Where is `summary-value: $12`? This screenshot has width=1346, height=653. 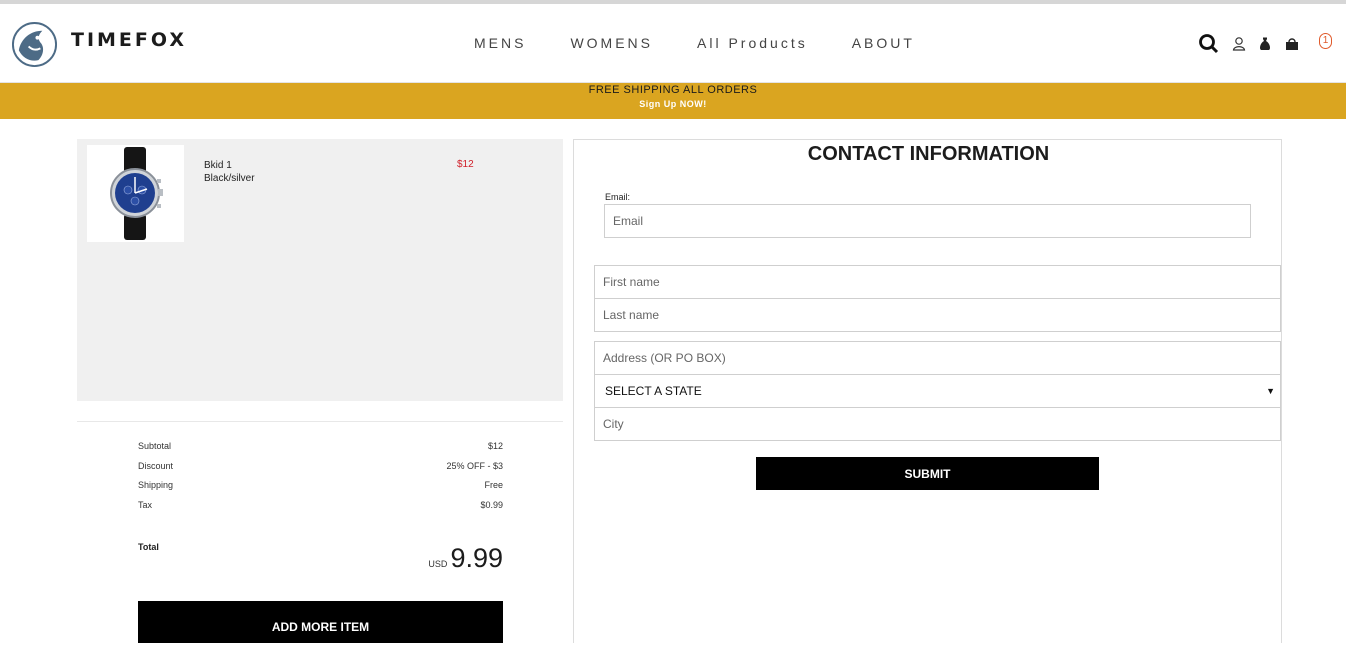 summary-value: $12 is located at coordinates (495, 446).